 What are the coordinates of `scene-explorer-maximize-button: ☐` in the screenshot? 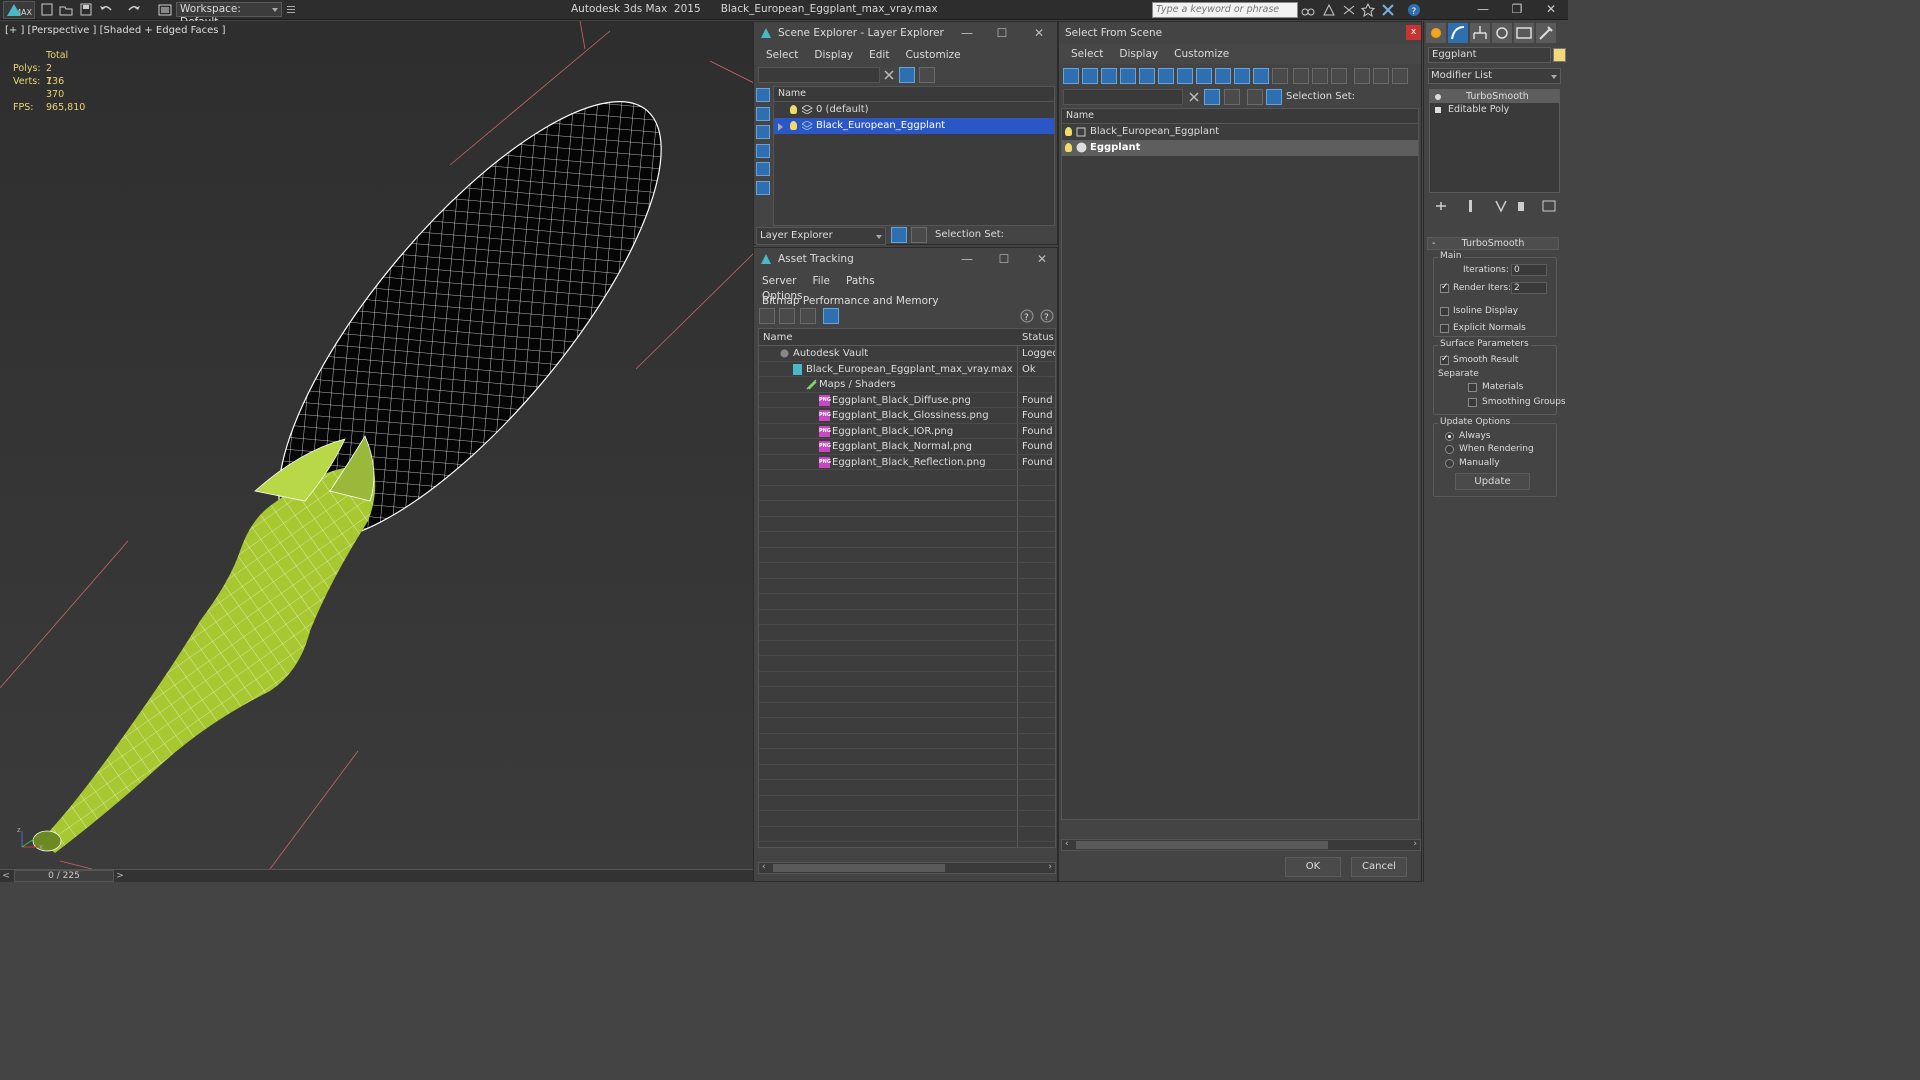 It's located at (1002, 33).